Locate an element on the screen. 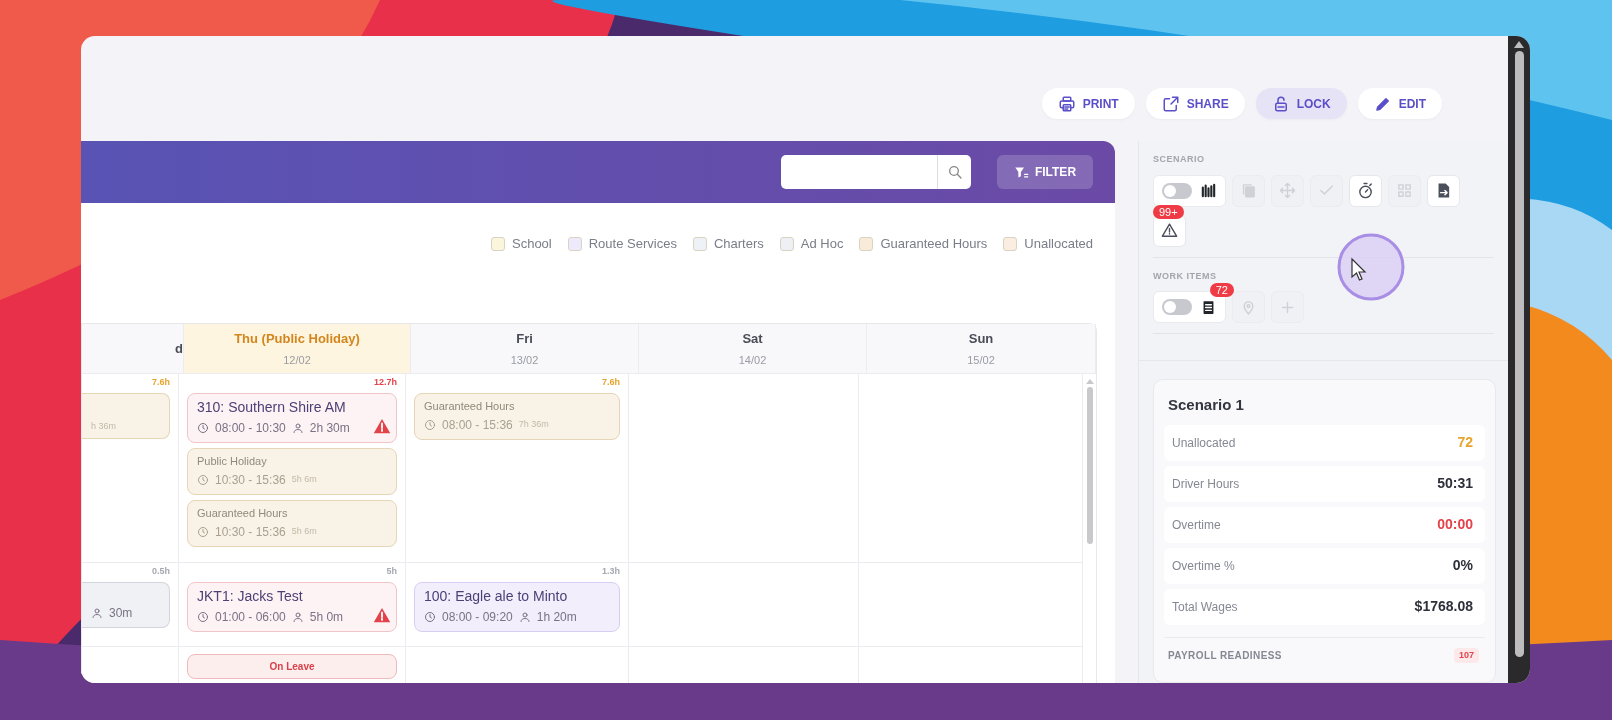 Image resolution: width=1612 pixels, height=720 pixels. stat-value: 72 is located at coordinates (1465, 442).